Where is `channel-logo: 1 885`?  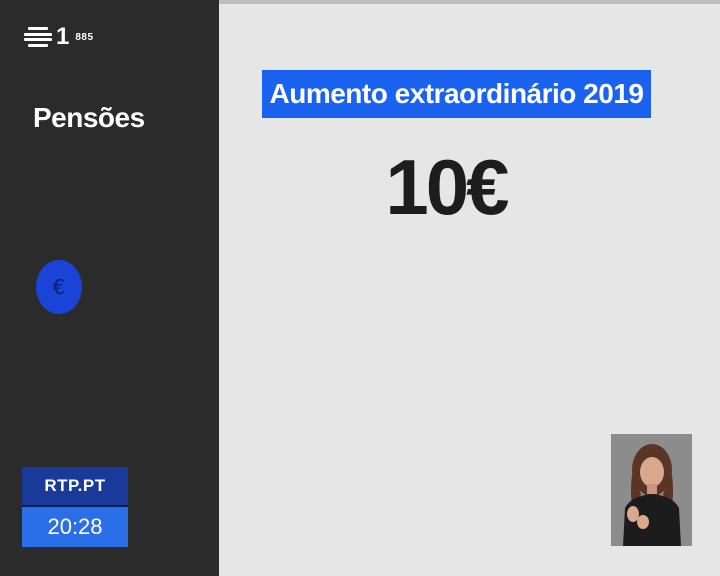 channel-logo: 1 885 is located at coordinates (59, 36).